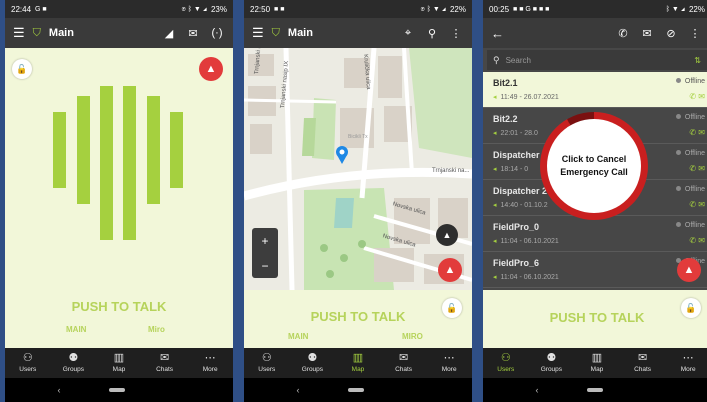 Image resolution: width=707 pixels, height=402 pixels. Describe the element at coordinates (516, 155) in the screenshot. I see `user-name: Dispatcher` at that location.